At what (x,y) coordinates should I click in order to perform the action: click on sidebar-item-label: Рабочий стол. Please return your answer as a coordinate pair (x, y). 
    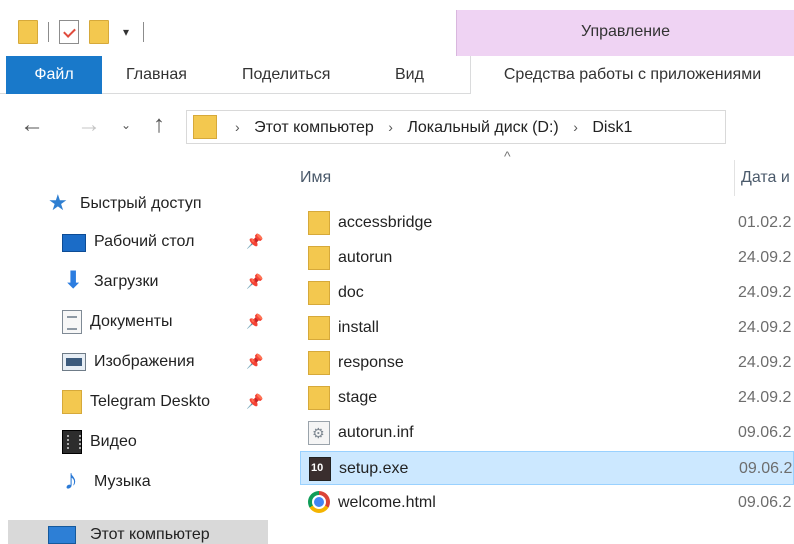
    Looking at the image, I should click on (144, 241).